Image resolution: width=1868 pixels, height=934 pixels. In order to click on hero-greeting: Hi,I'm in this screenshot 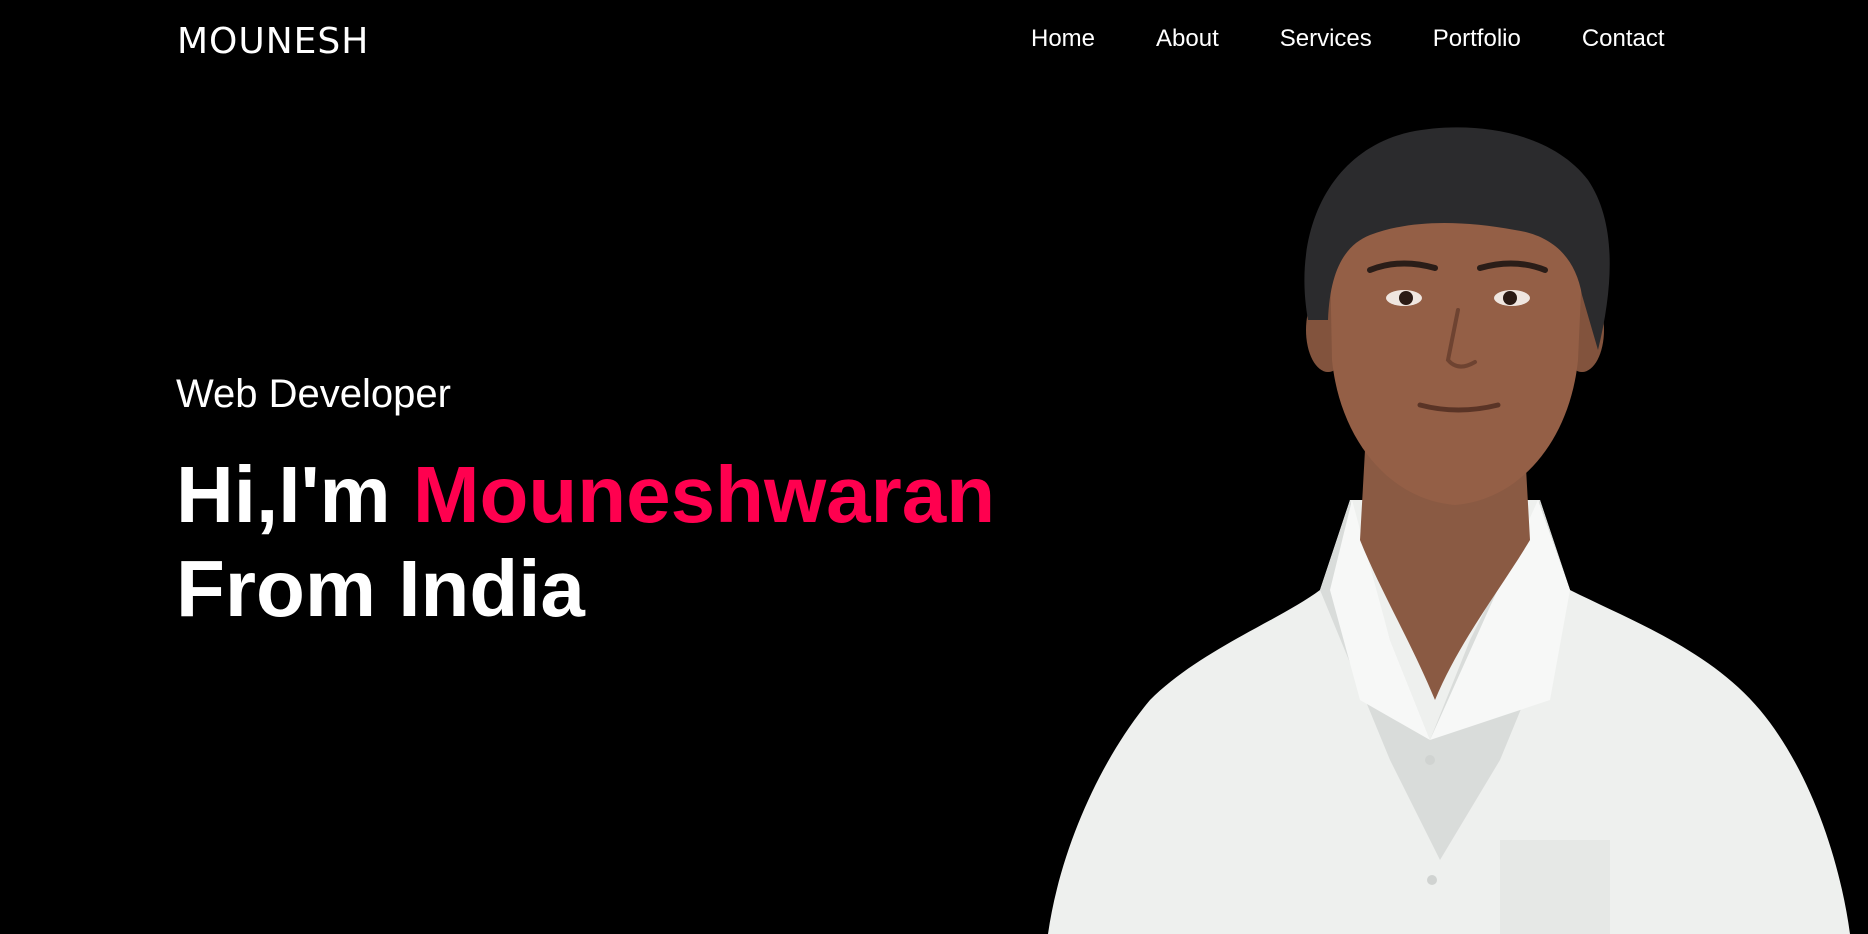, I will do `click(294, 494)`.